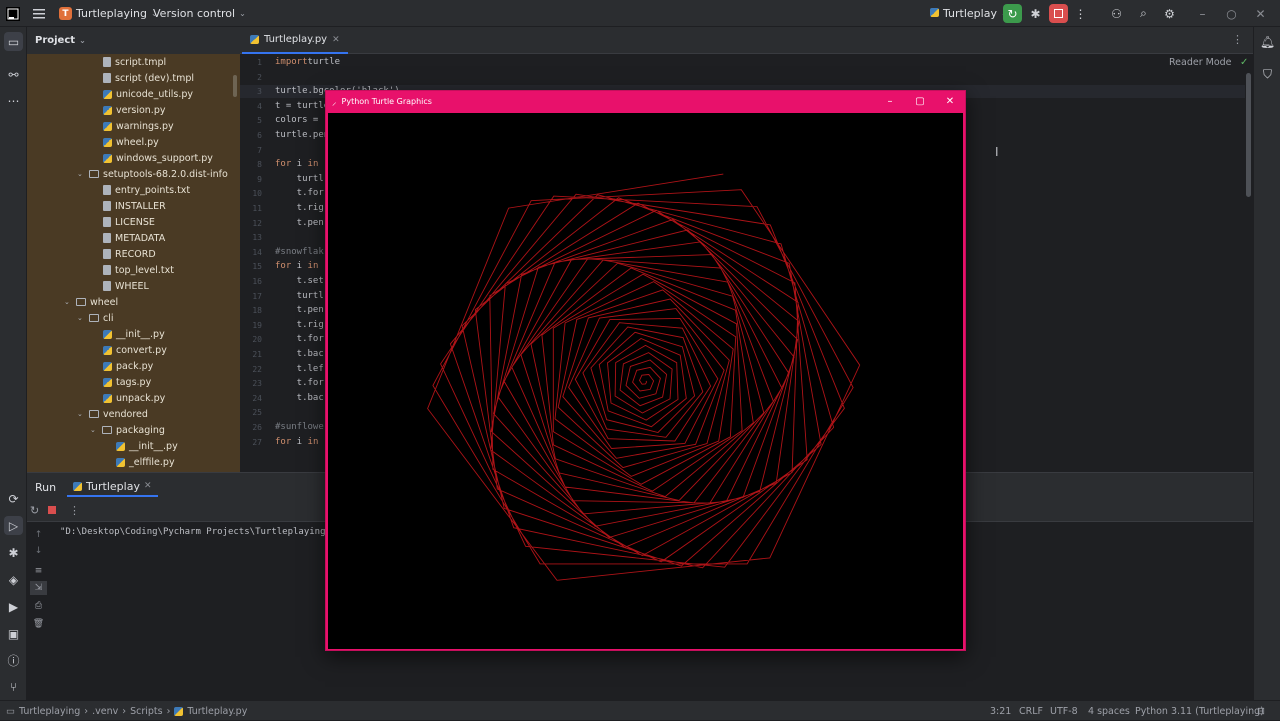 Image resolution: width=1280 pixels, height=721 pixels. I want to click on tree-item: ⌄ vendored, so click(112, 414).